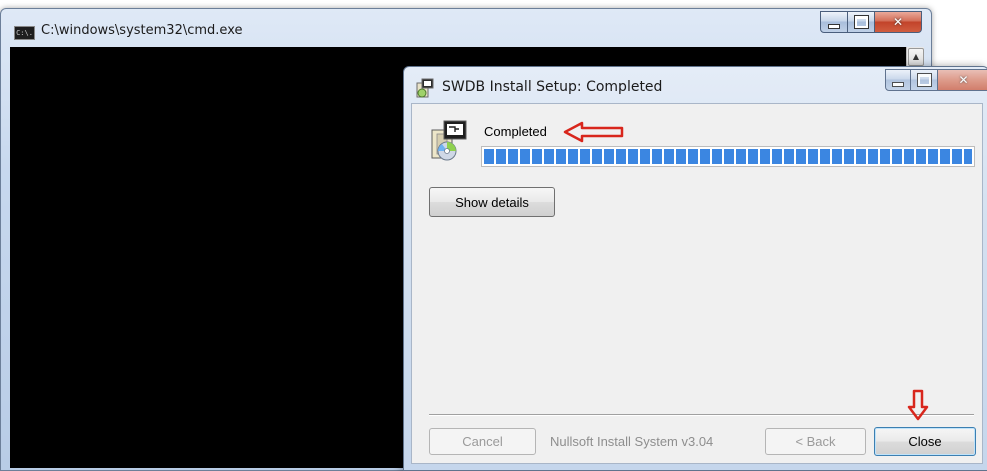 Image resolution: width=987 pixels, height=471 pixels. Describe the element at coordinates (632, 441) in the screenshot. I see `branding-text: Nullsoft Install System v3.04` at that location.